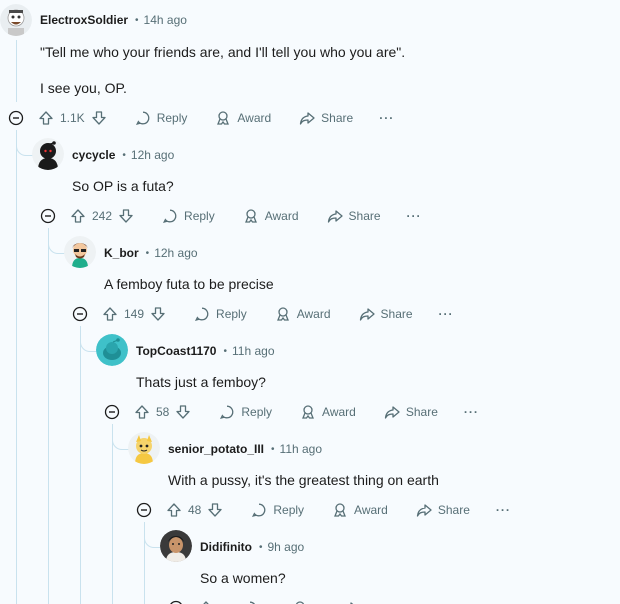 Image resolution: width=620 pixels, height=604 pixels. What do you see at coordinates (123, 155) in the screenshot?
I see `comment-meta: cycycle • 12h ago` at bounding box center [123, 155].